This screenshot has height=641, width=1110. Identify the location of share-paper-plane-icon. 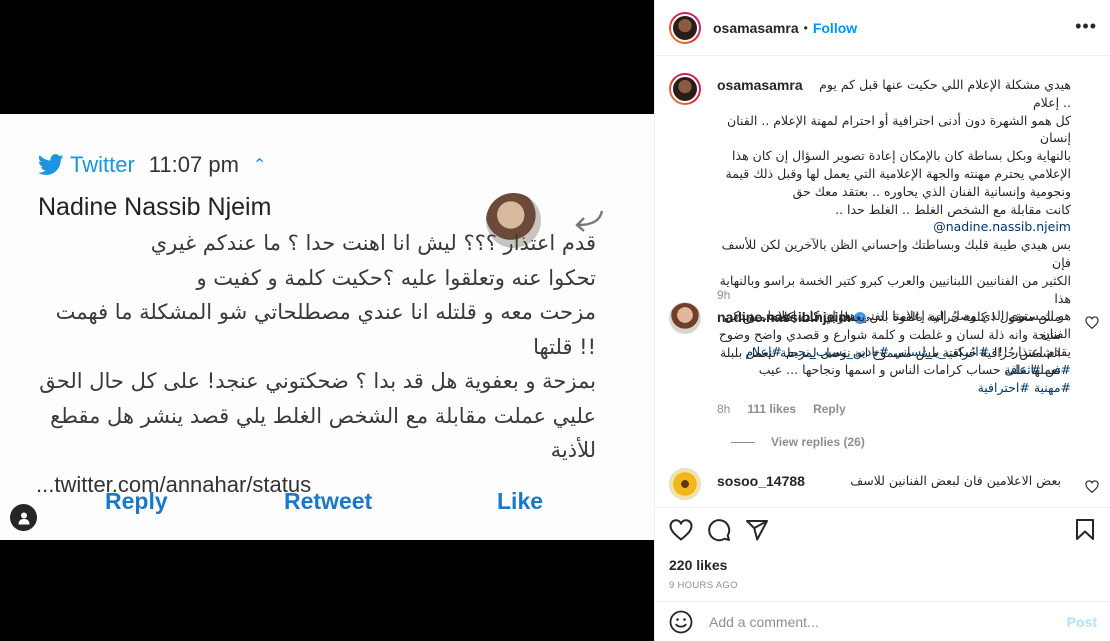
(757, 530).